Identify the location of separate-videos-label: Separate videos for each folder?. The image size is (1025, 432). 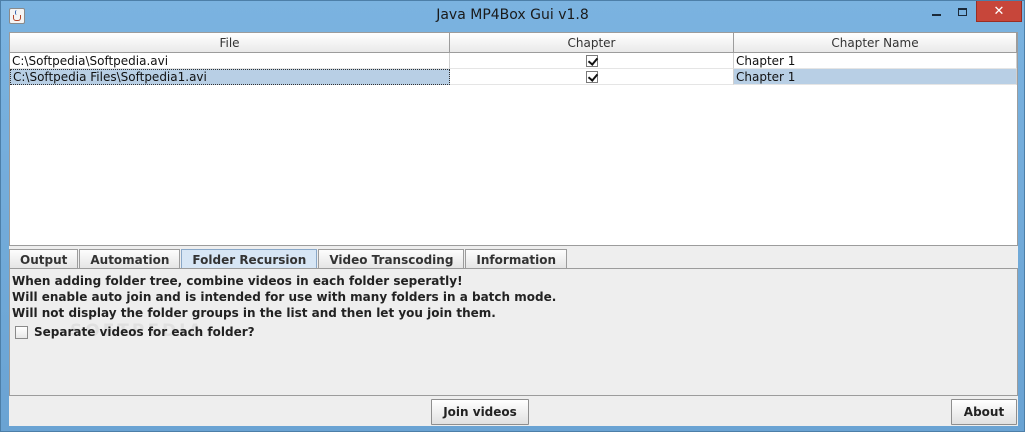
(144, 332).